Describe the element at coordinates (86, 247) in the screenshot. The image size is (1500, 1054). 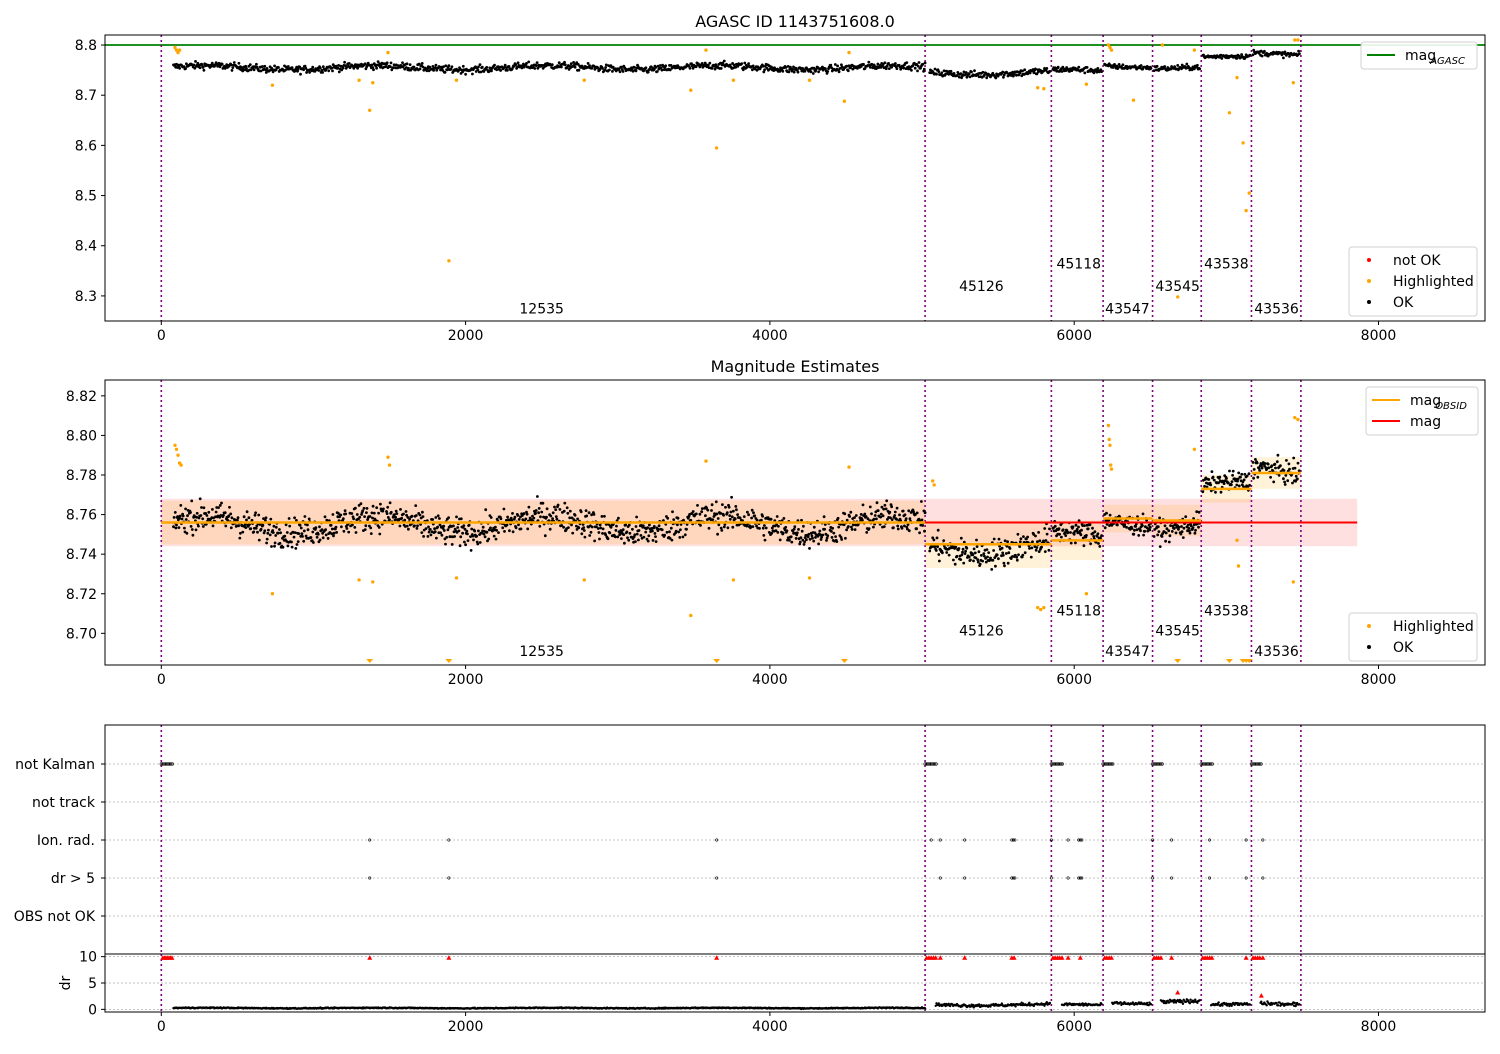
I see `y-tick-label: 8.4` at that location.